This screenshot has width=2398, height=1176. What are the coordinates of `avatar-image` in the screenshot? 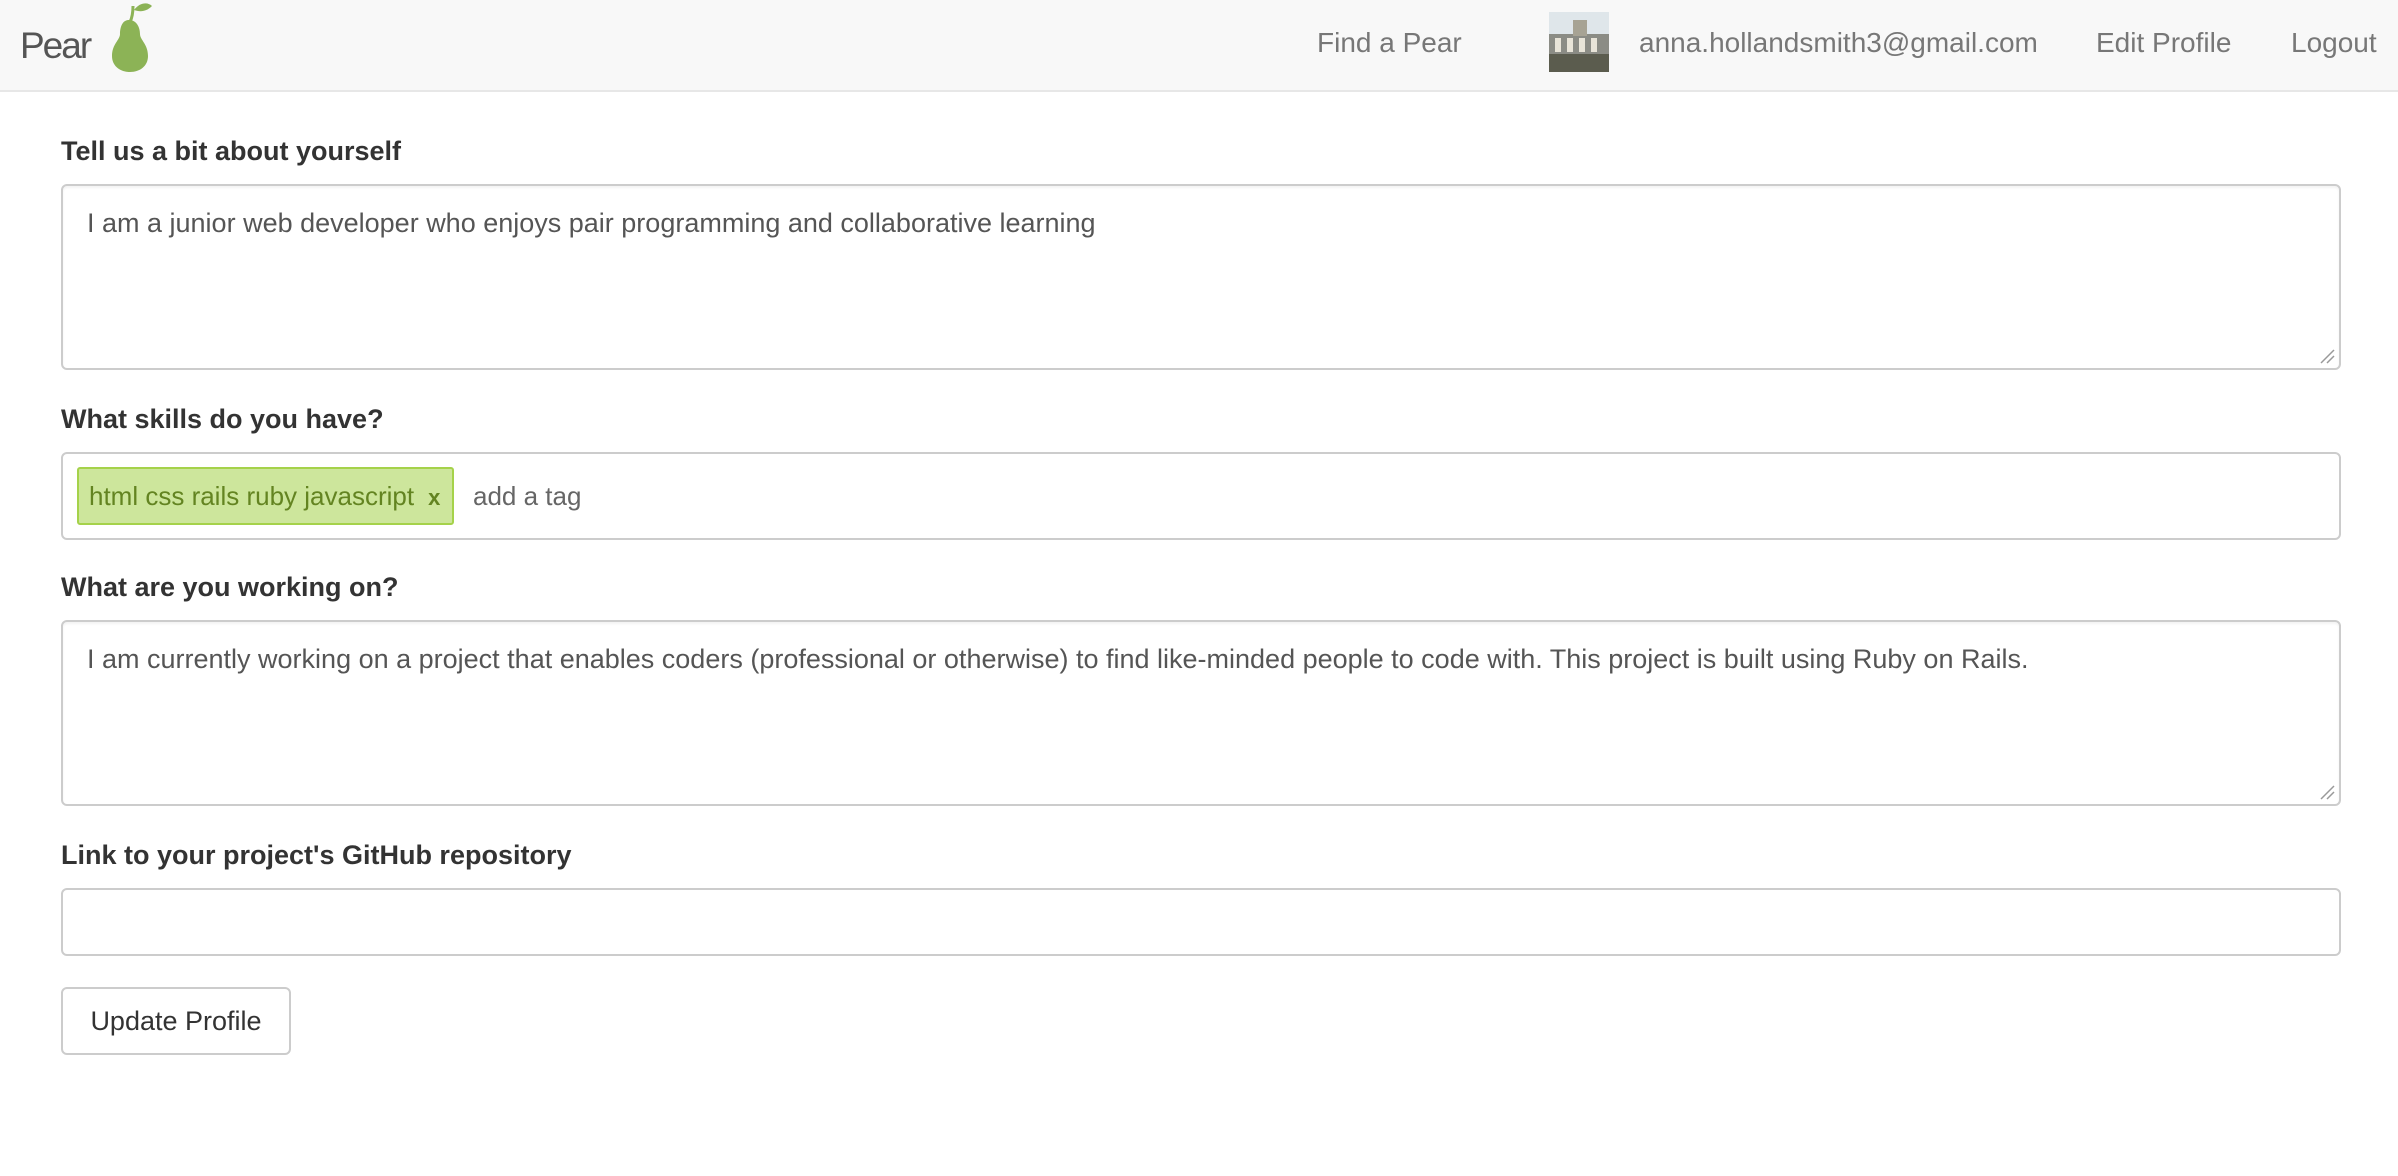 It's located at (1579, 42).